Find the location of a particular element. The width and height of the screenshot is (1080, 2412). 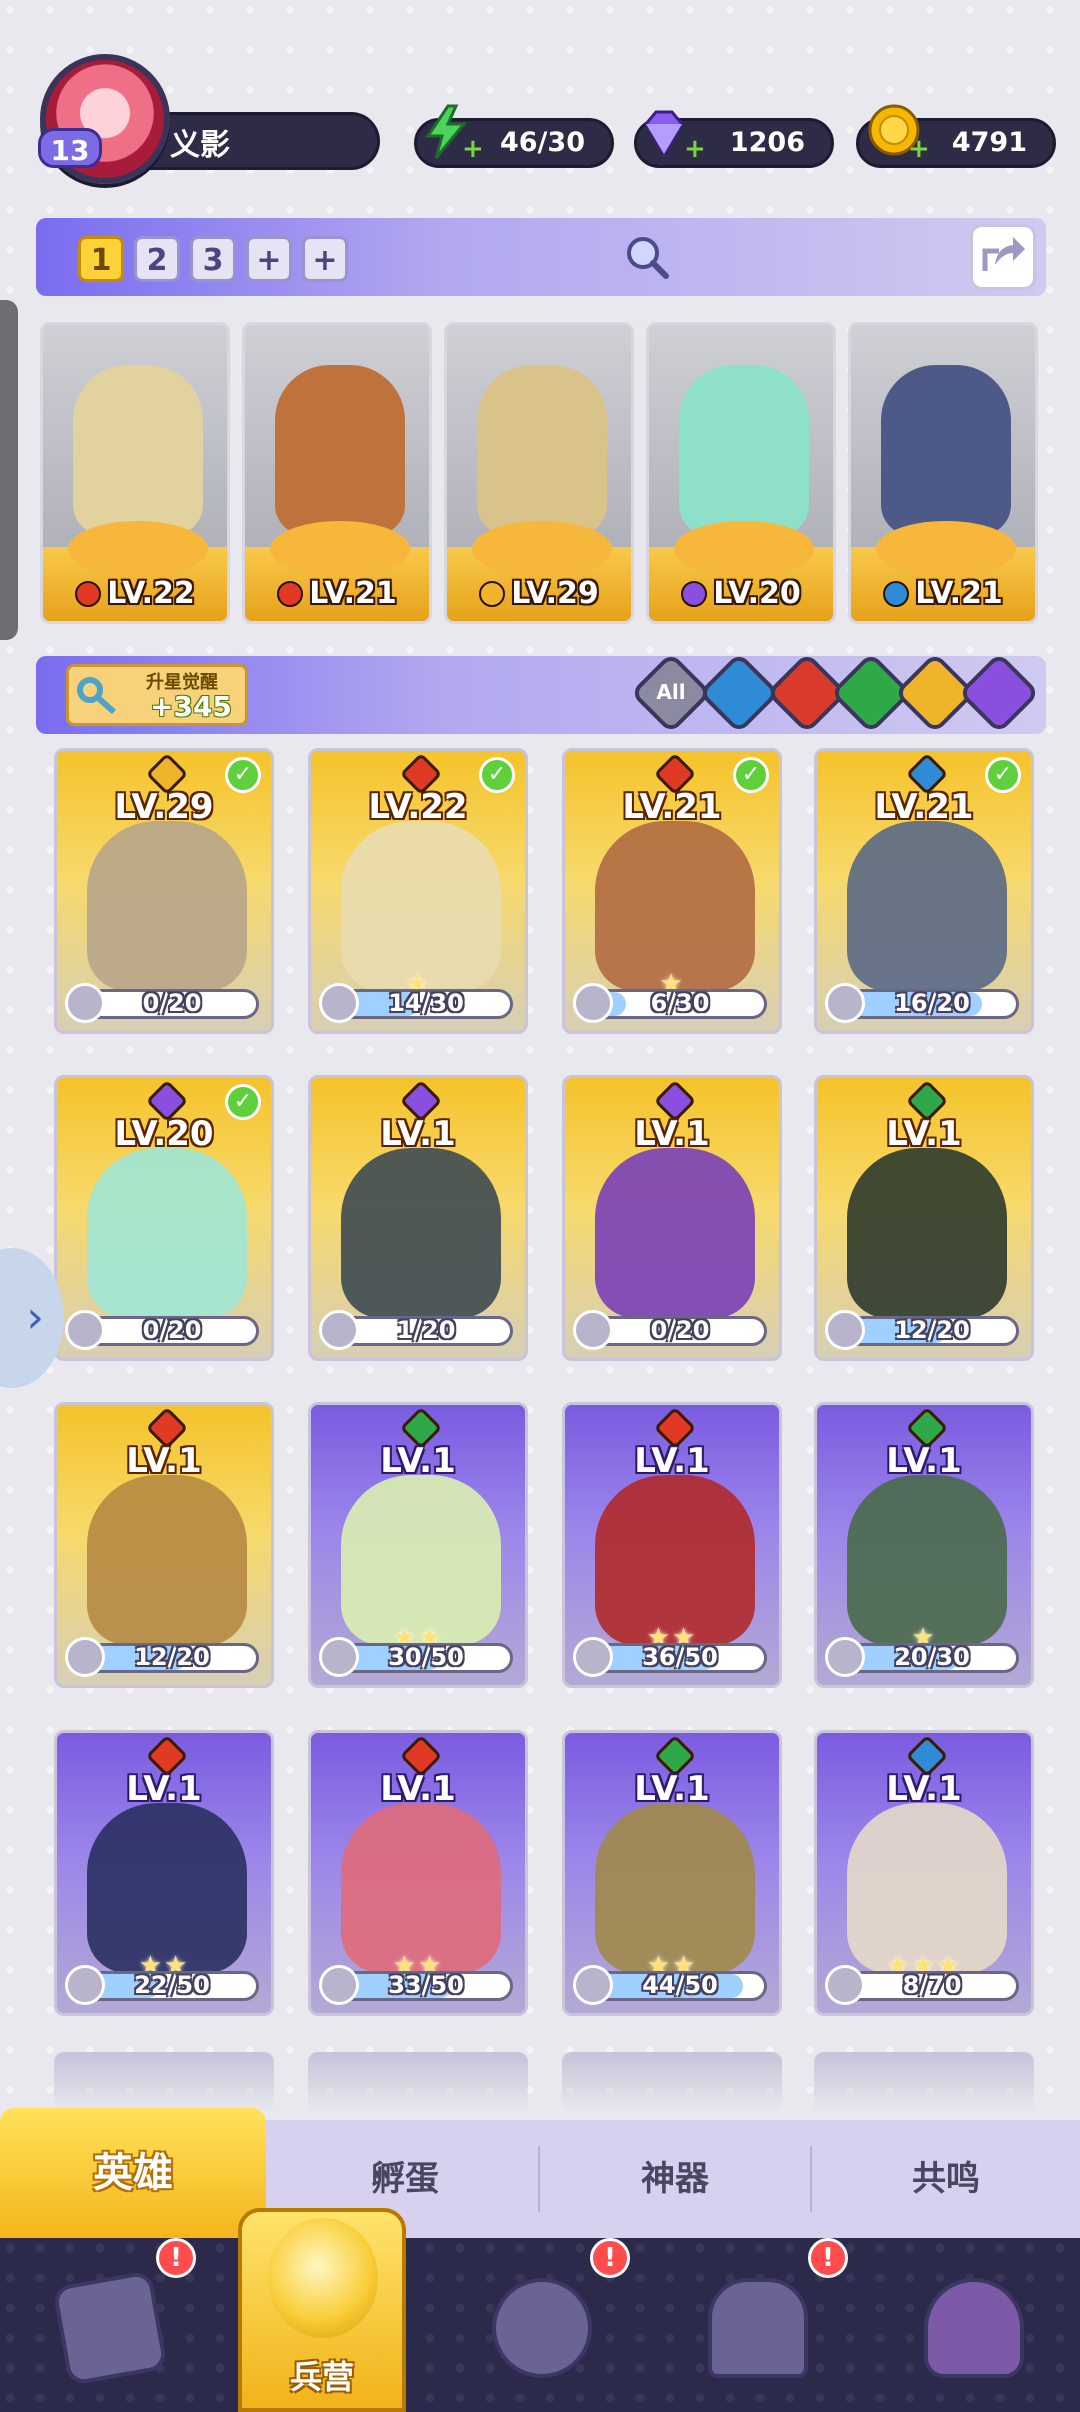

hero-card: LV.1 ★★ 36/50 is located at coordinates (672, 1545).